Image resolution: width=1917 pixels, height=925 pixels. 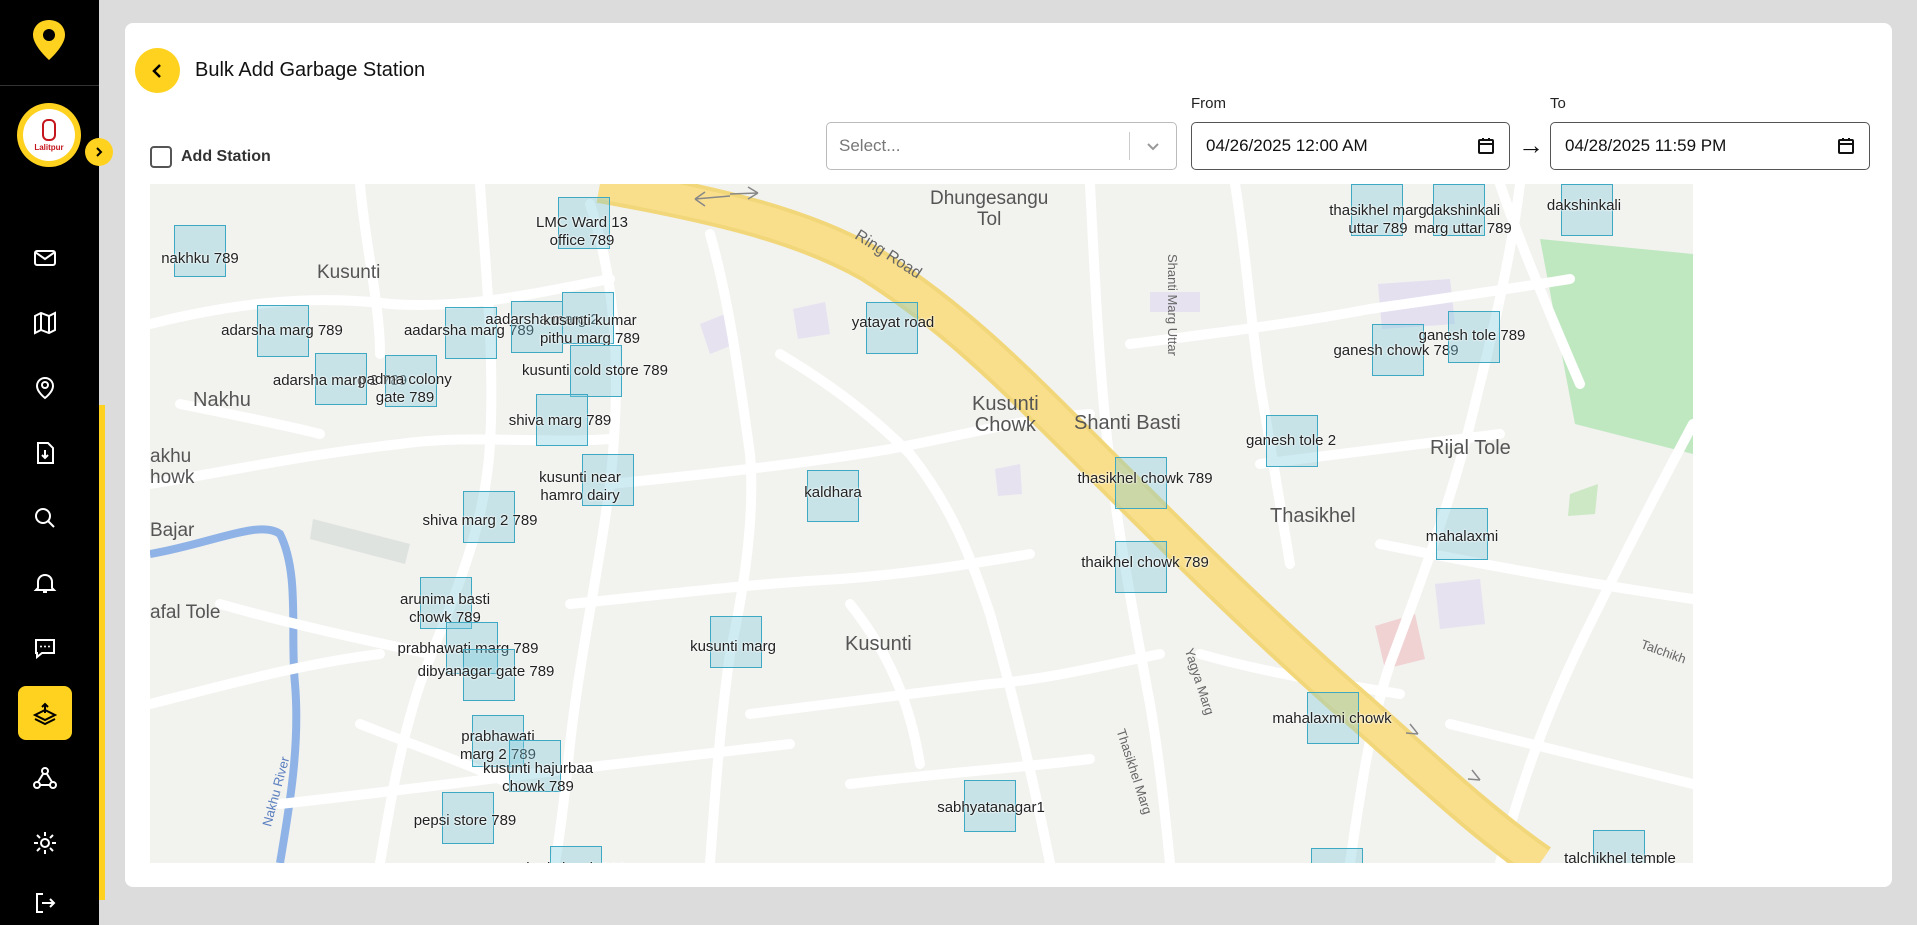 I want to click on chevron-down-icon, so click(x=1153, y=146).